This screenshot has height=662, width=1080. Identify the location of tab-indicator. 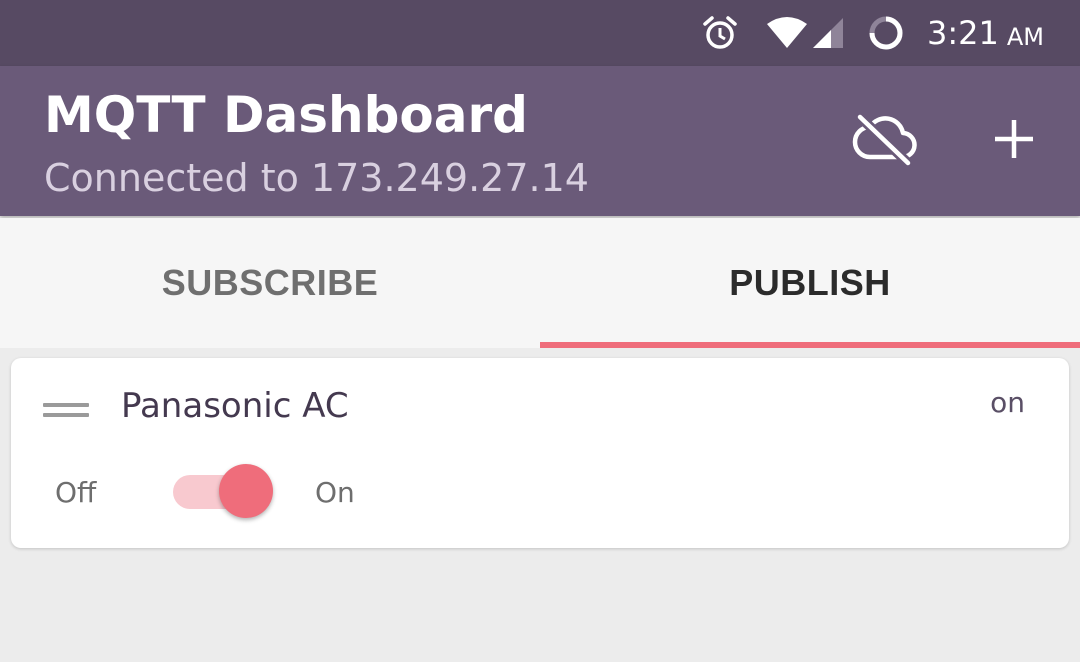
(810, 345).